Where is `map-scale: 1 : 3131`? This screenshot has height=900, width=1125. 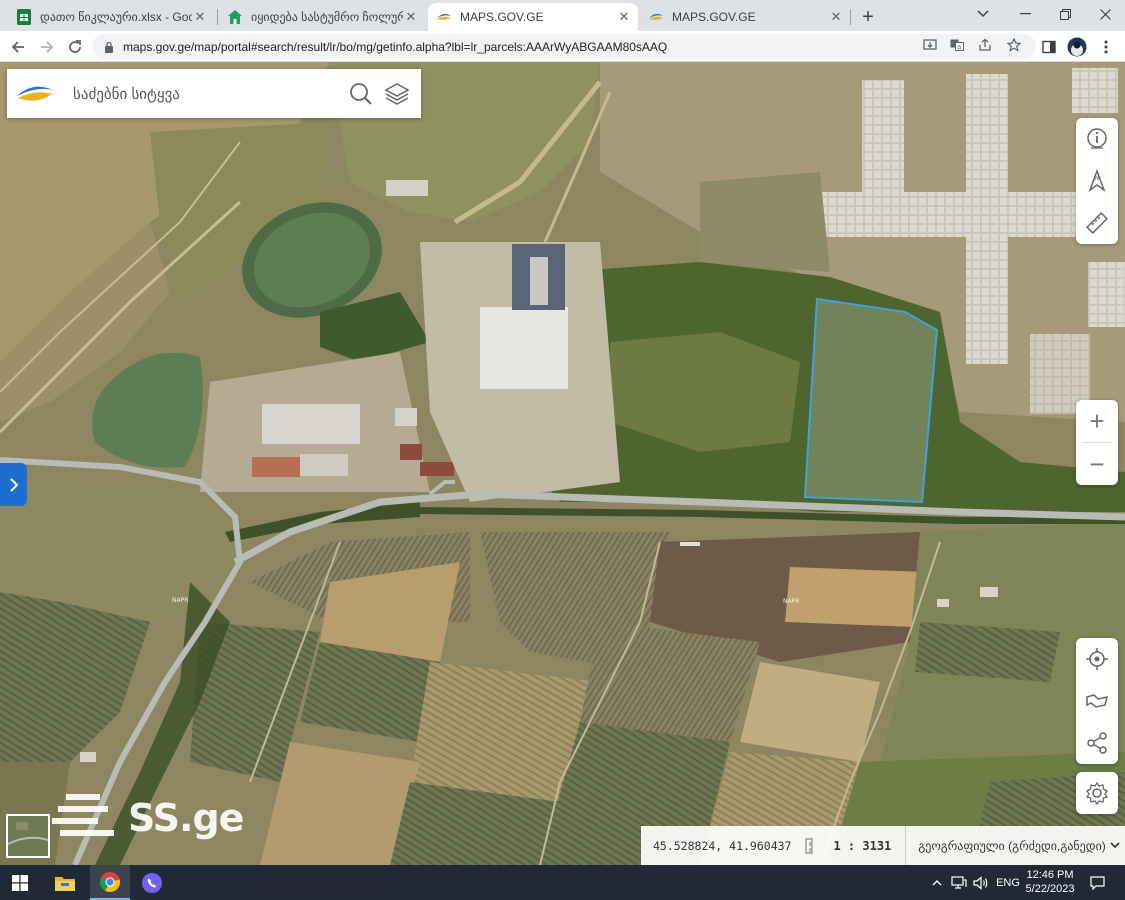
map-scale: 1 : 3131 is located at coordinates (862, 846).